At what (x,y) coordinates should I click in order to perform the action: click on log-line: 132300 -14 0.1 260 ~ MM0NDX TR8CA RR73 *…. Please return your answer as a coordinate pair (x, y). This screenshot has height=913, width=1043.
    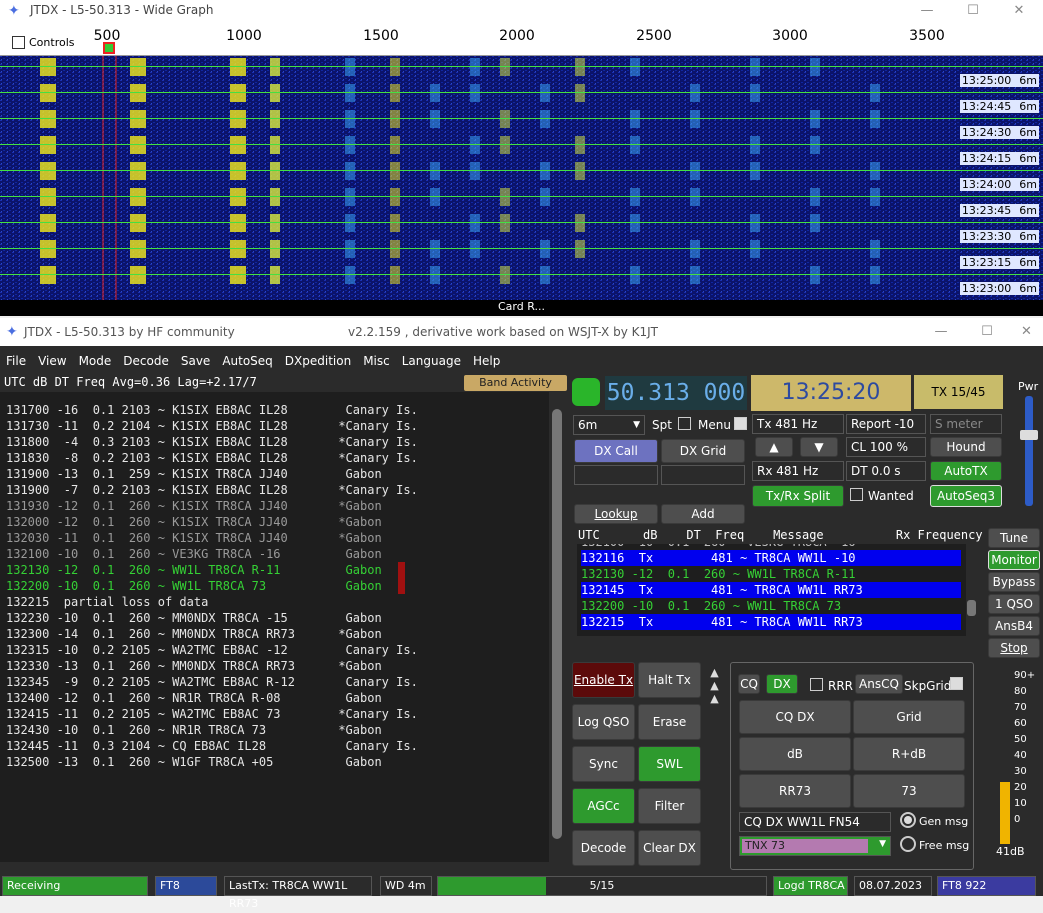
    Looking at the image, I should click on (194, 634).